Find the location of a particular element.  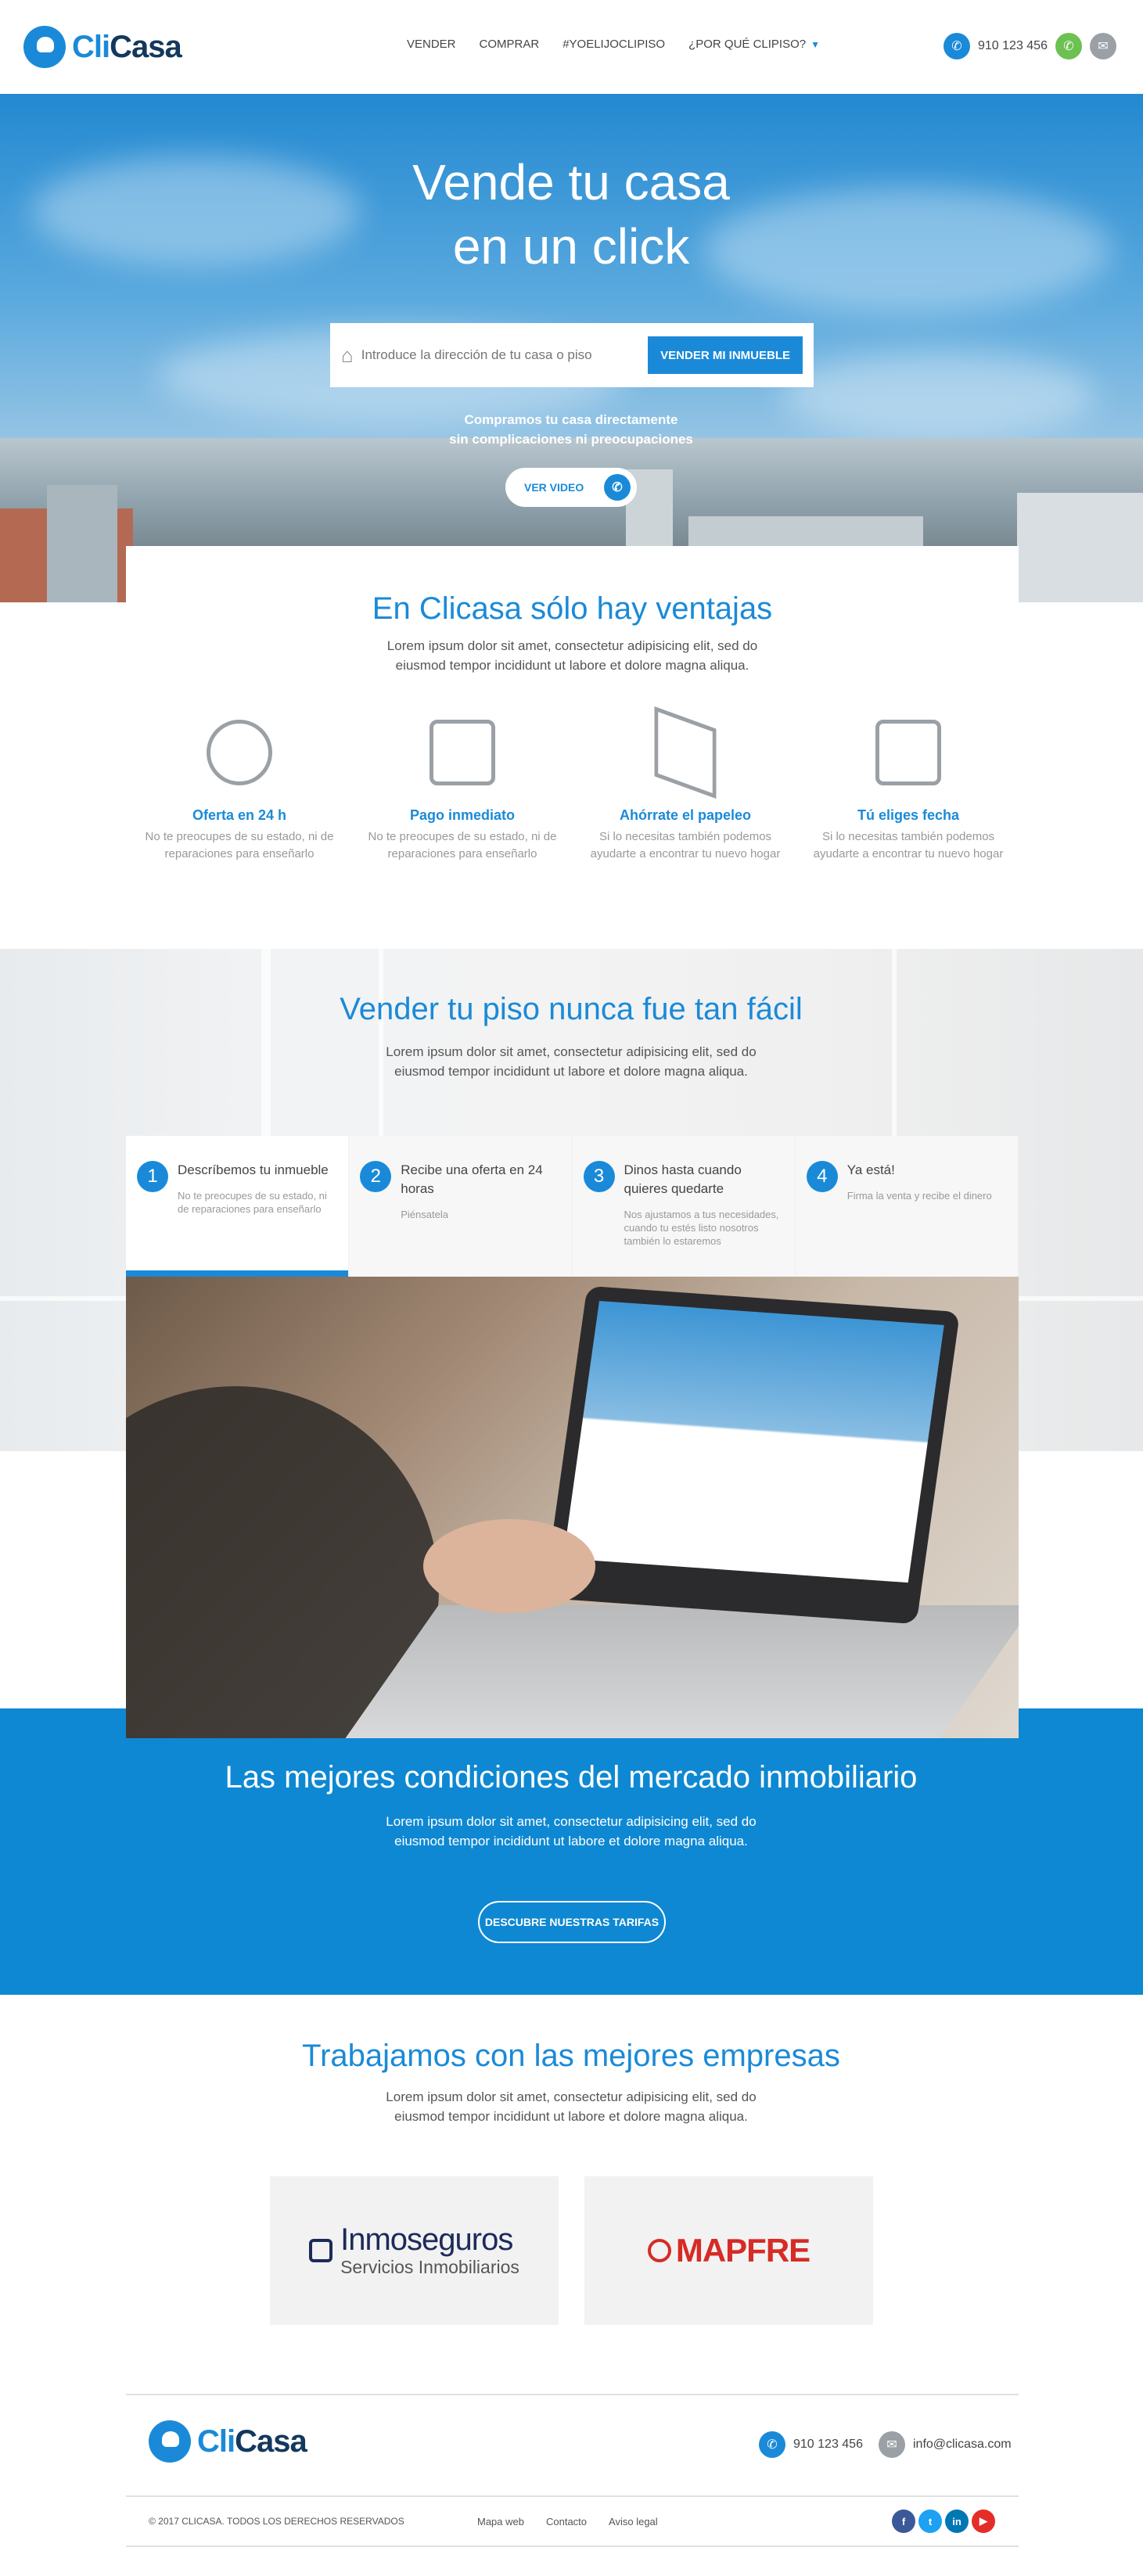

step-title: Descríbemos tu inmueble is located at coordinates (253, 1169).